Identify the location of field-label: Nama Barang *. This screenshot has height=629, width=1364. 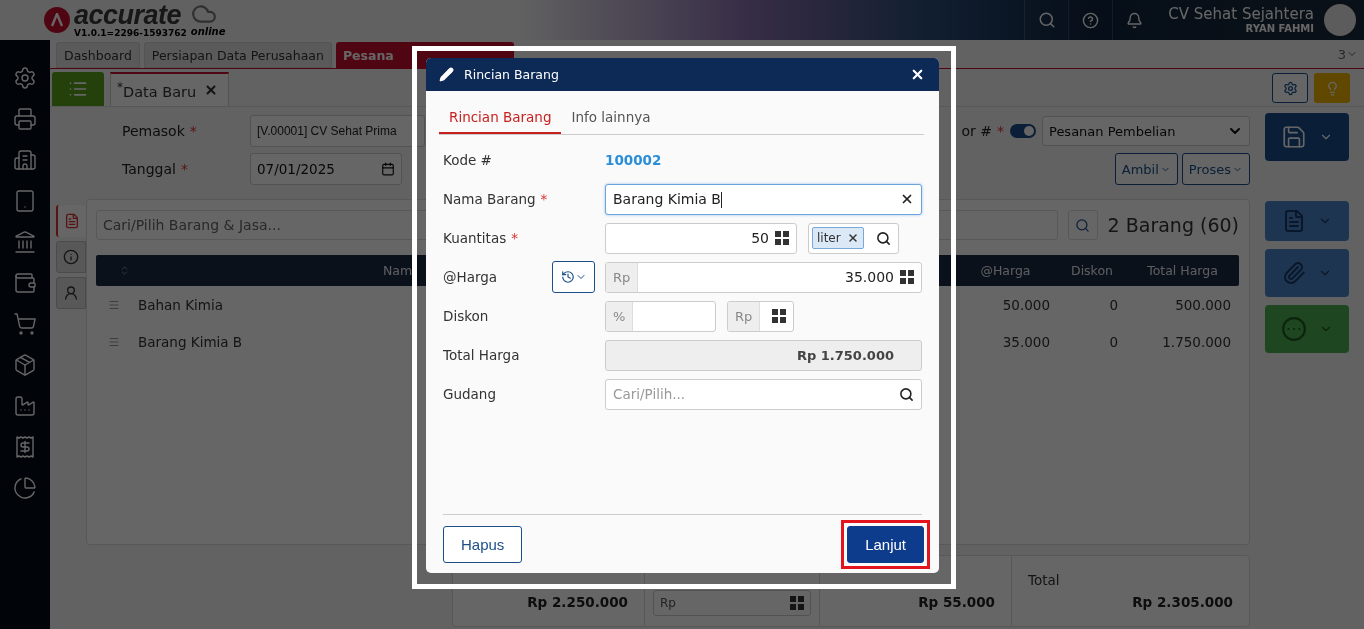
(495, 199).